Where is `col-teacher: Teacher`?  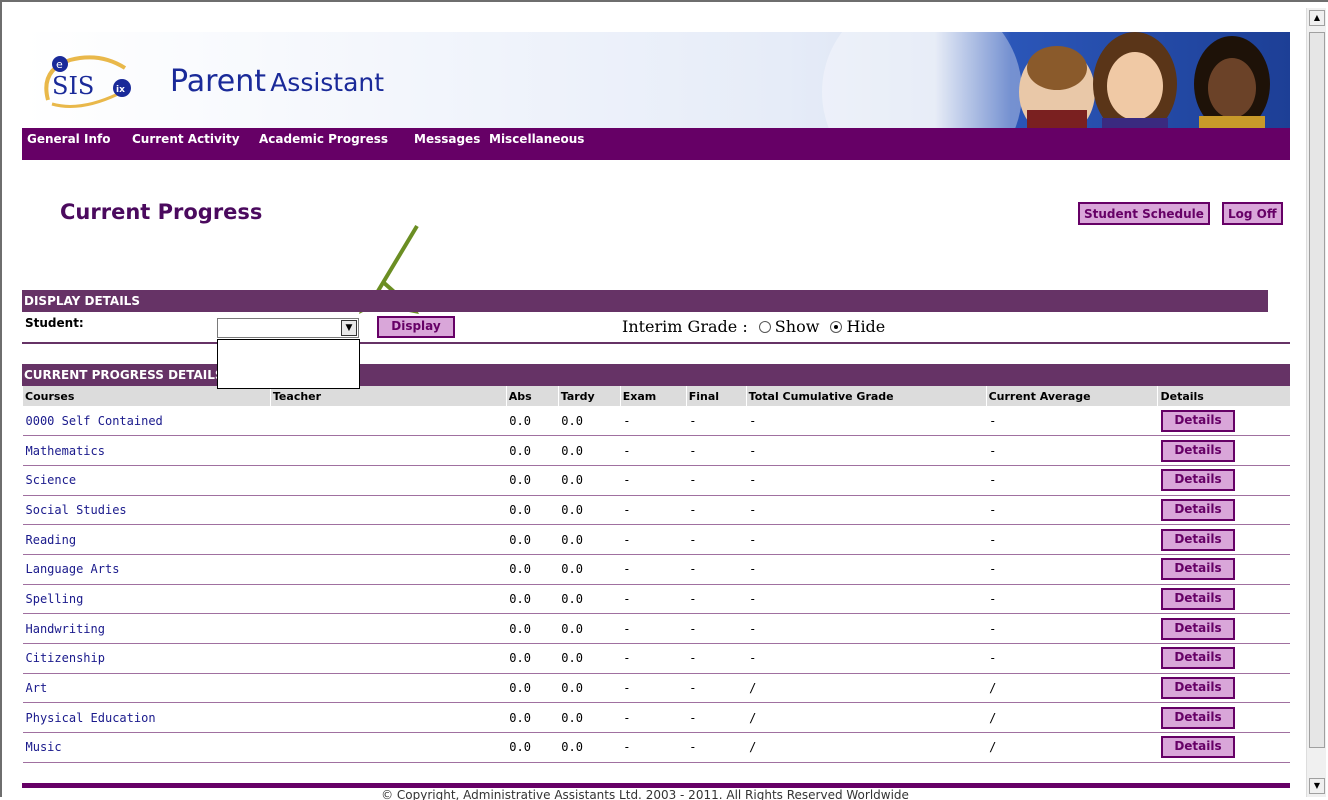
col-teacher: Teacher is located at coordinates (388, 396).